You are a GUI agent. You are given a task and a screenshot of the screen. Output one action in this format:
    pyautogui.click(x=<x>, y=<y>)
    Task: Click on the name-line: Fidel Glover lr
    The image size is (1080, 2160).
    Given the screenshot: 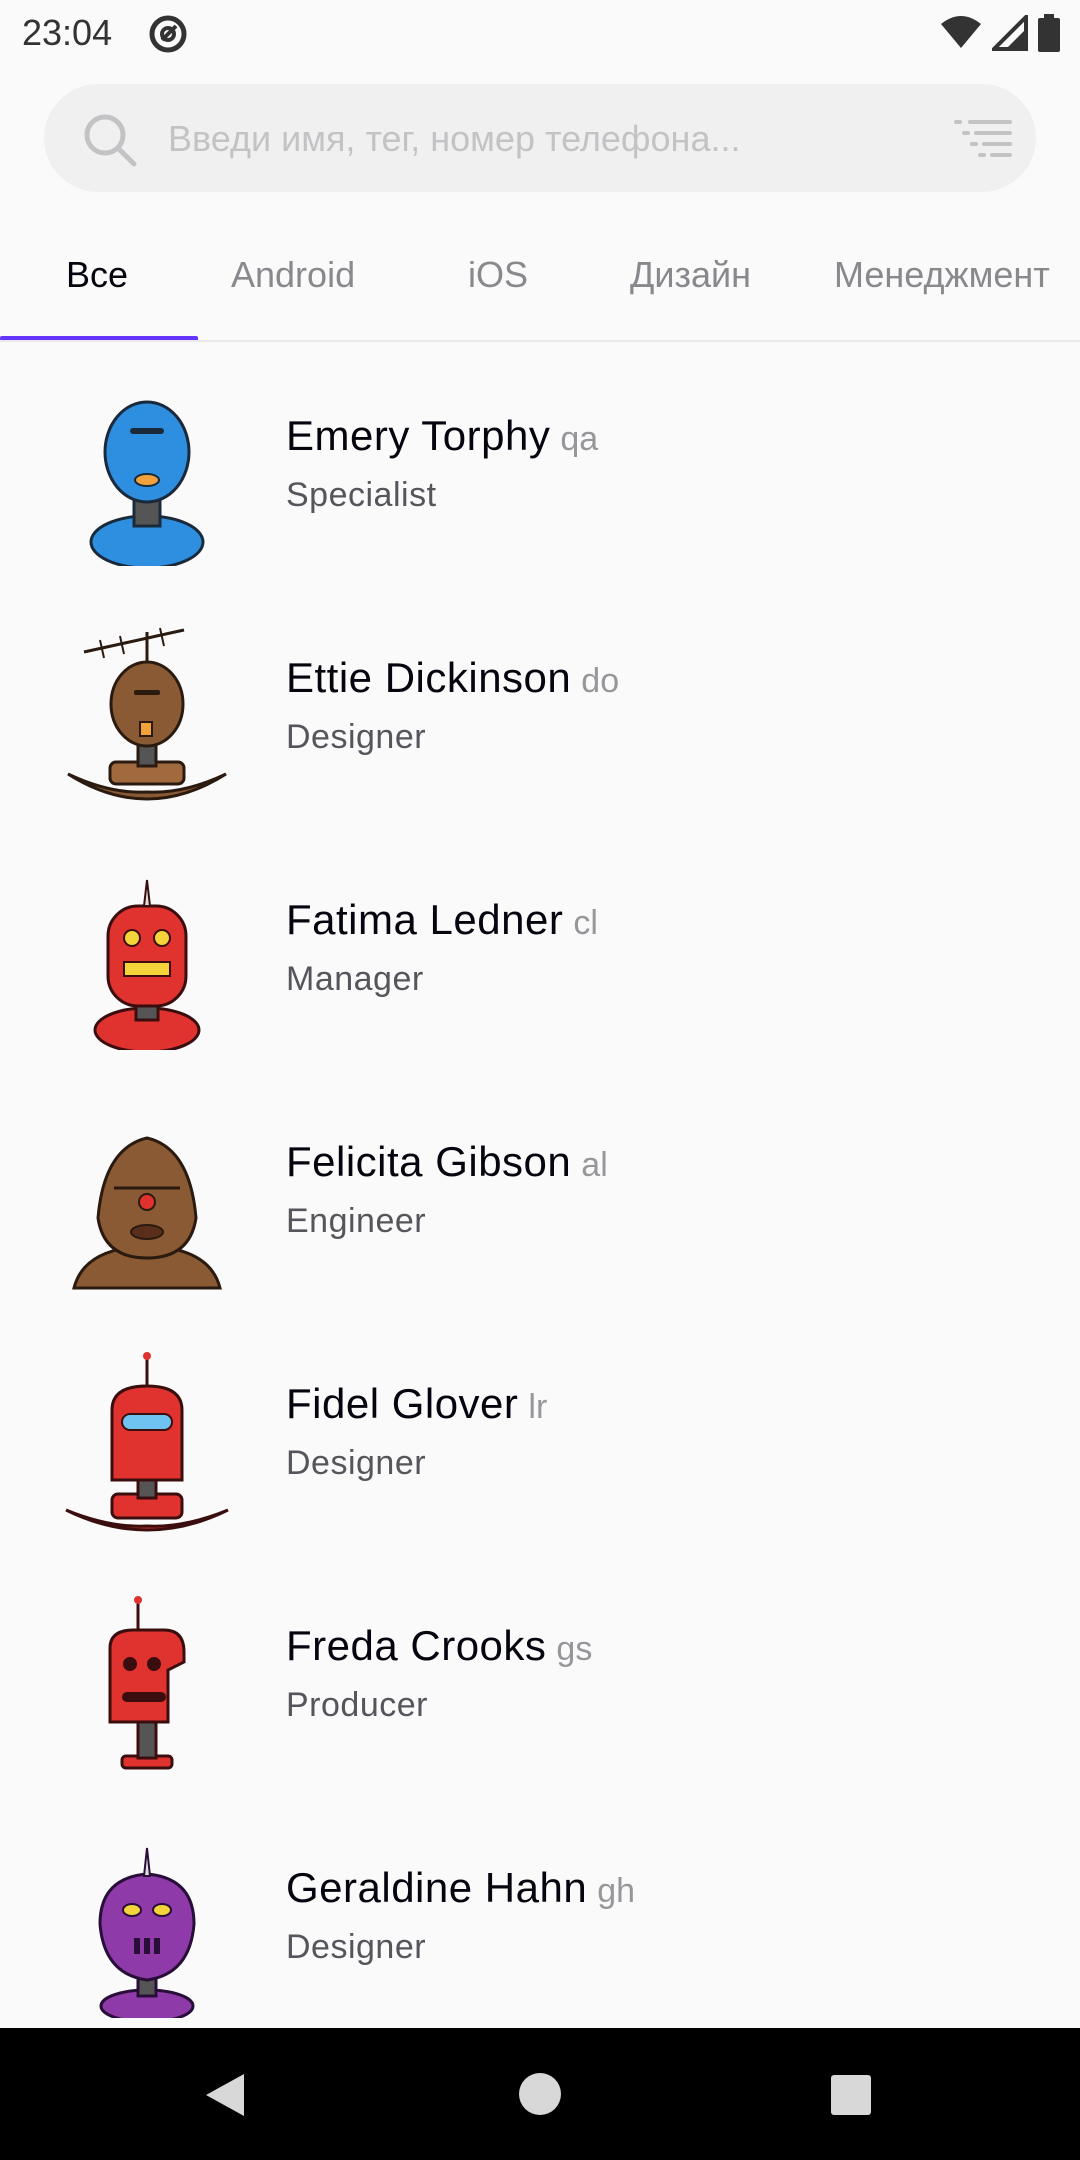 What is the action you would take?
    pyautogui.click(x=416, y=1404)
    